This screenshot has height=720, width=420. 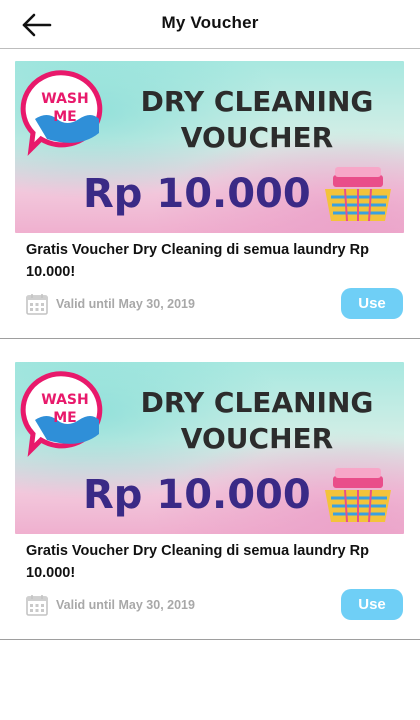 I want to click on page-title: My Voucher, so click(x=210, y=22).